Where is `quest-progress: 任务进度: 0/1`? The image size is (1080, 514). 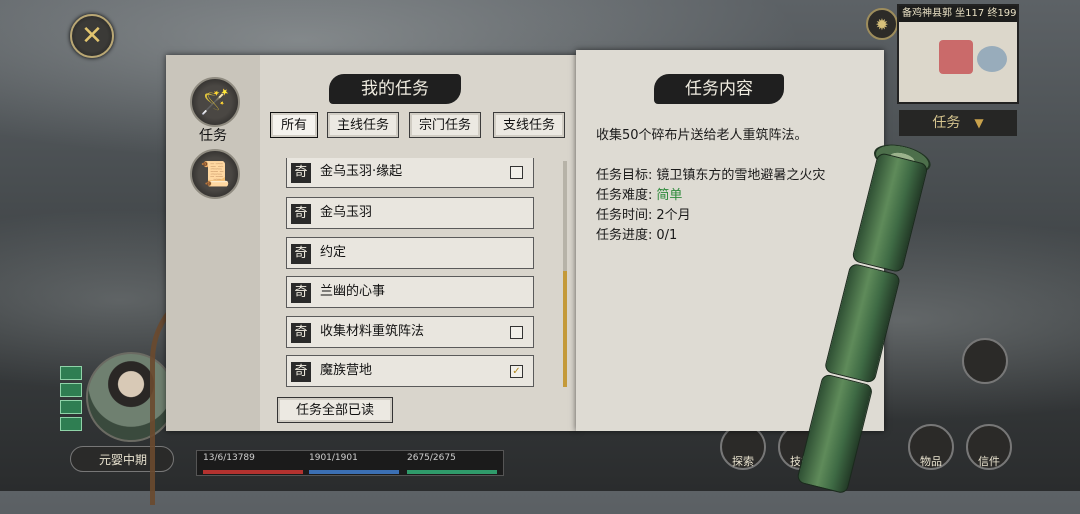 quest-progress: 任务进度: 0/1 is located at coordinates (636, 233).